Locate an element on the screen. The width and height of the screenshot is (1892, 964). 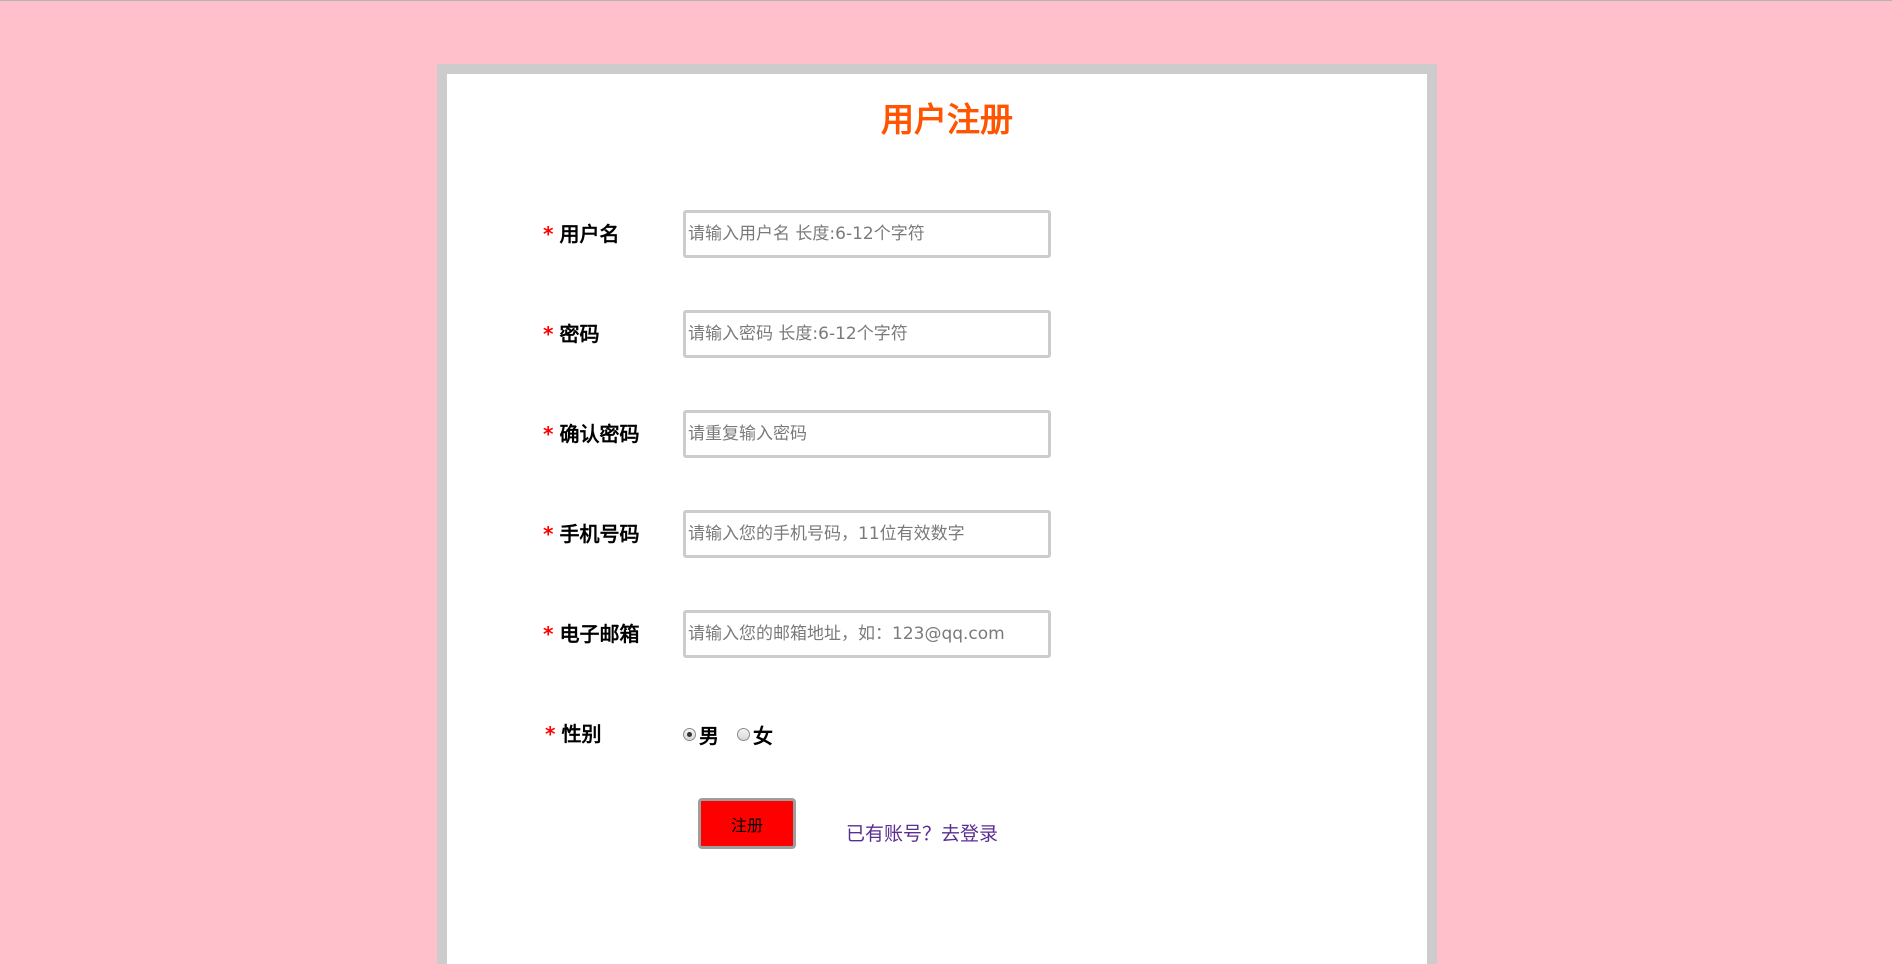
phone-input is located at coordinates (867, 534).